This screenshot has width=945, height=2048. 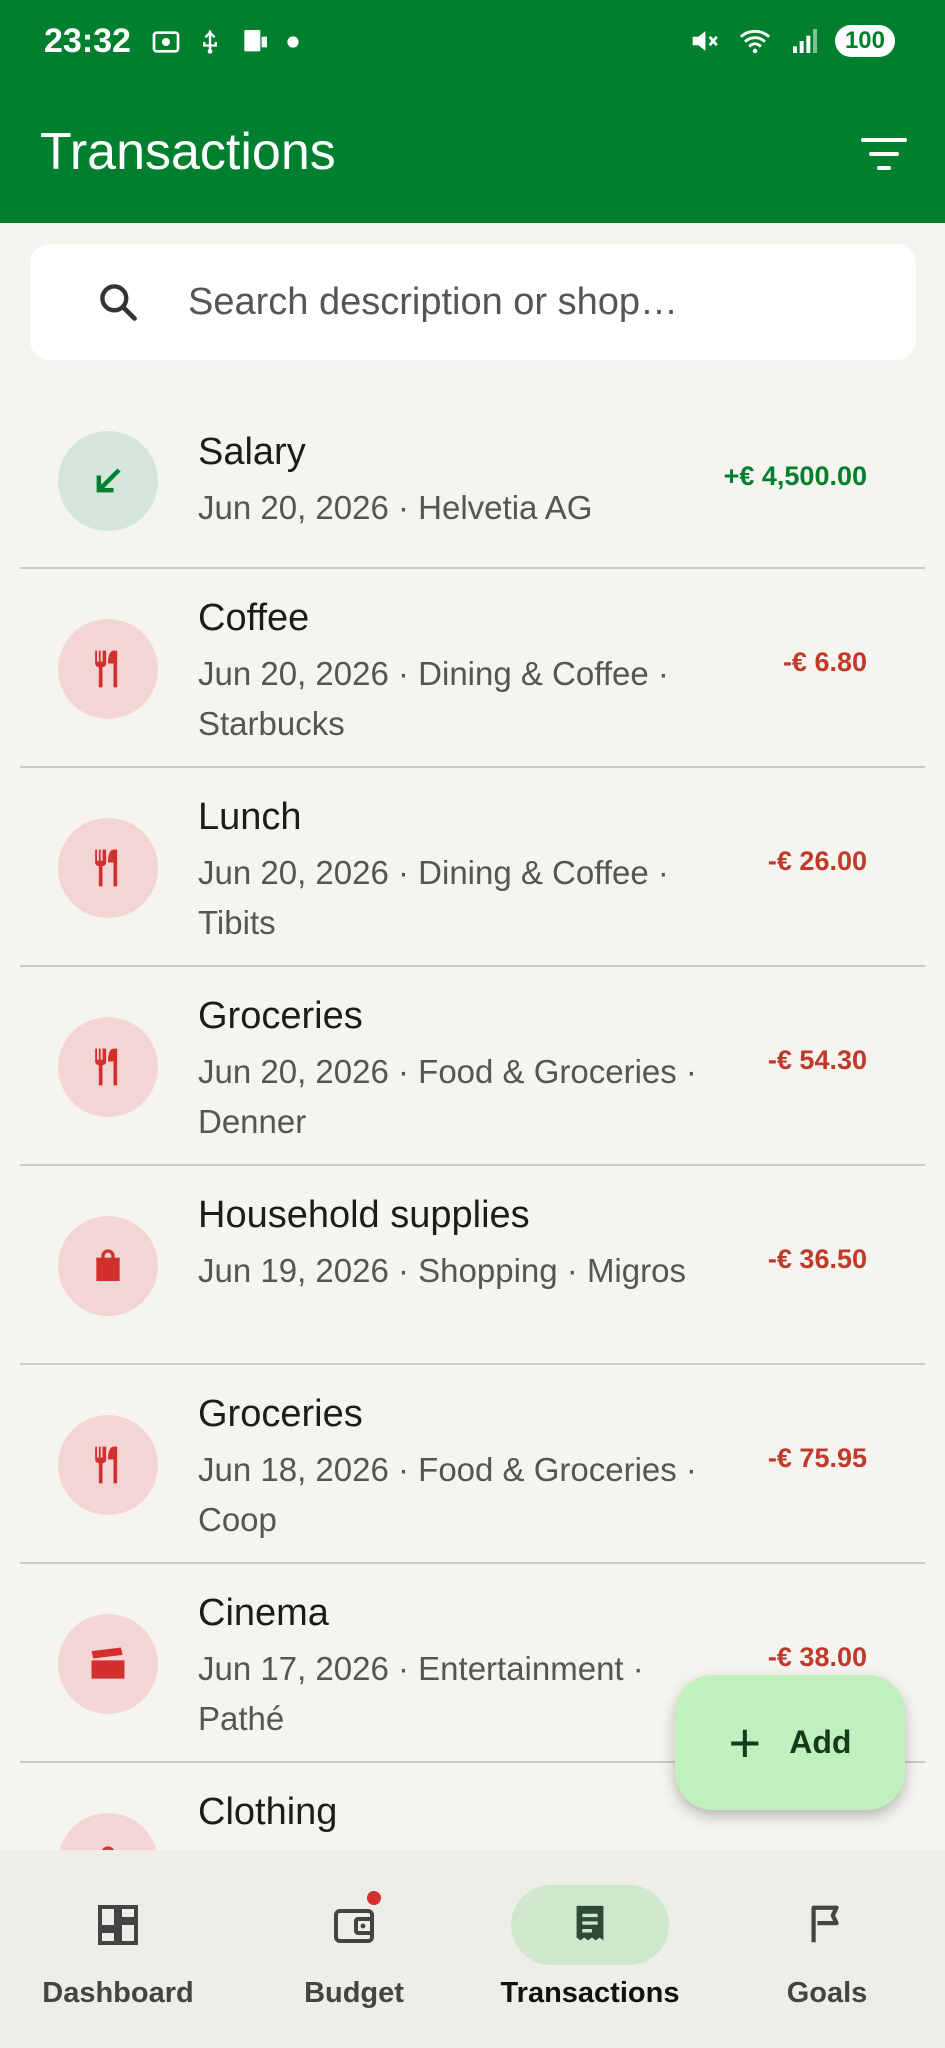 I want to click on transaction-amount: -€ 38.00, so click(x=817, y=1657).